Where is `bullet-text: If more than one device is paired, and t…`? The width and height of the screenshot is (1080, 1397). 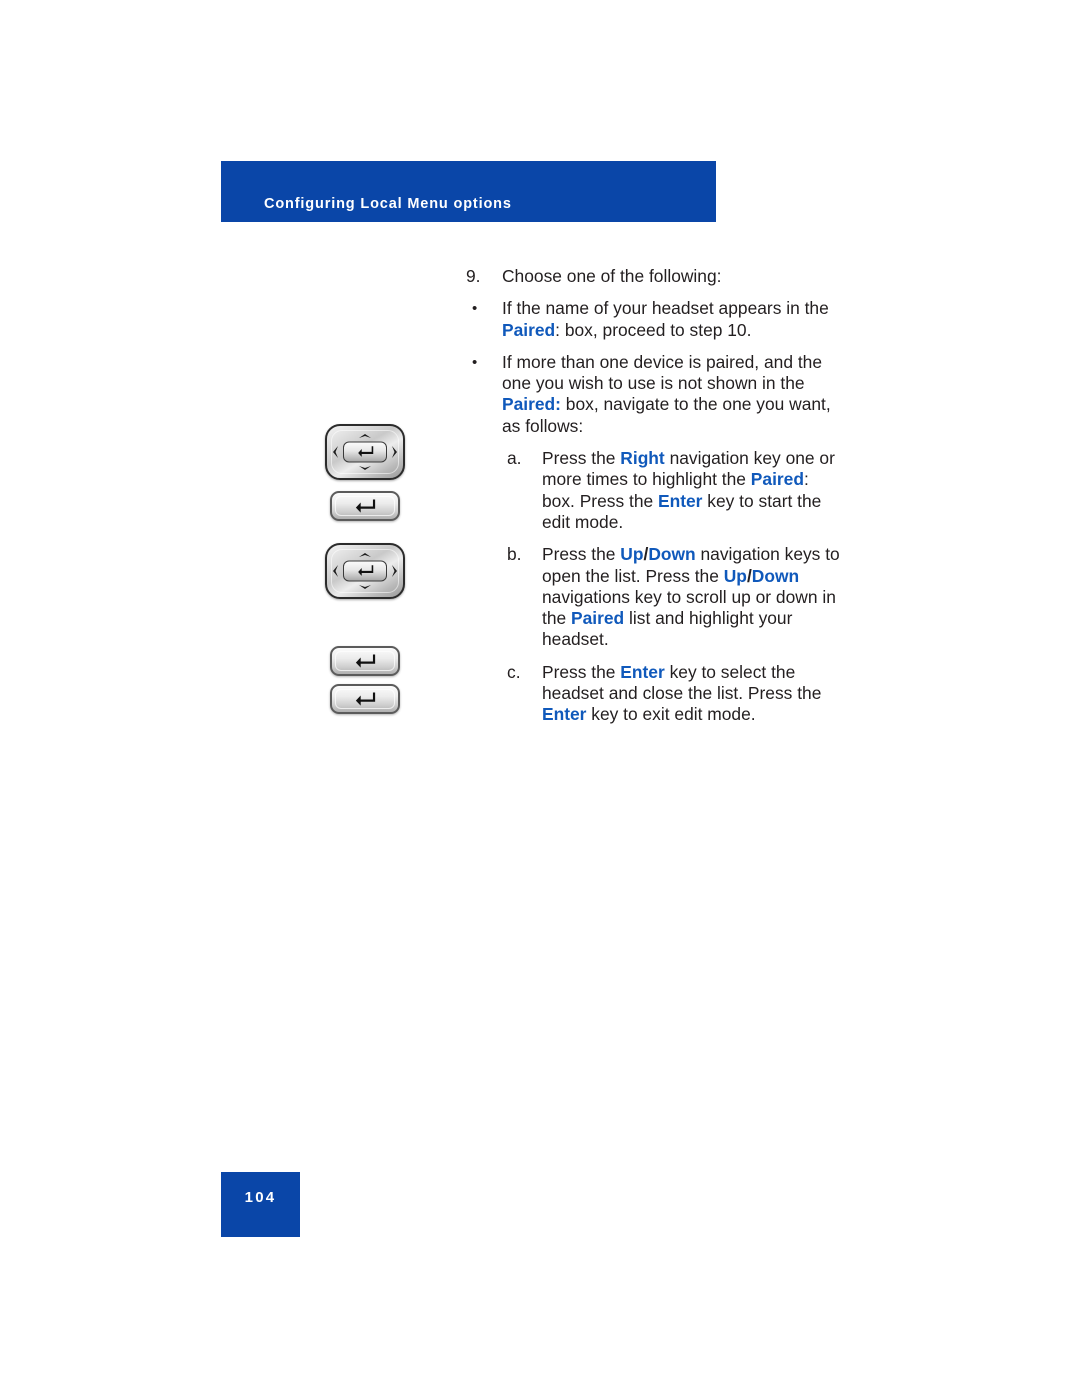
bullet-text: If more than one device is paired, and t… is located at coordinates (666, 393).